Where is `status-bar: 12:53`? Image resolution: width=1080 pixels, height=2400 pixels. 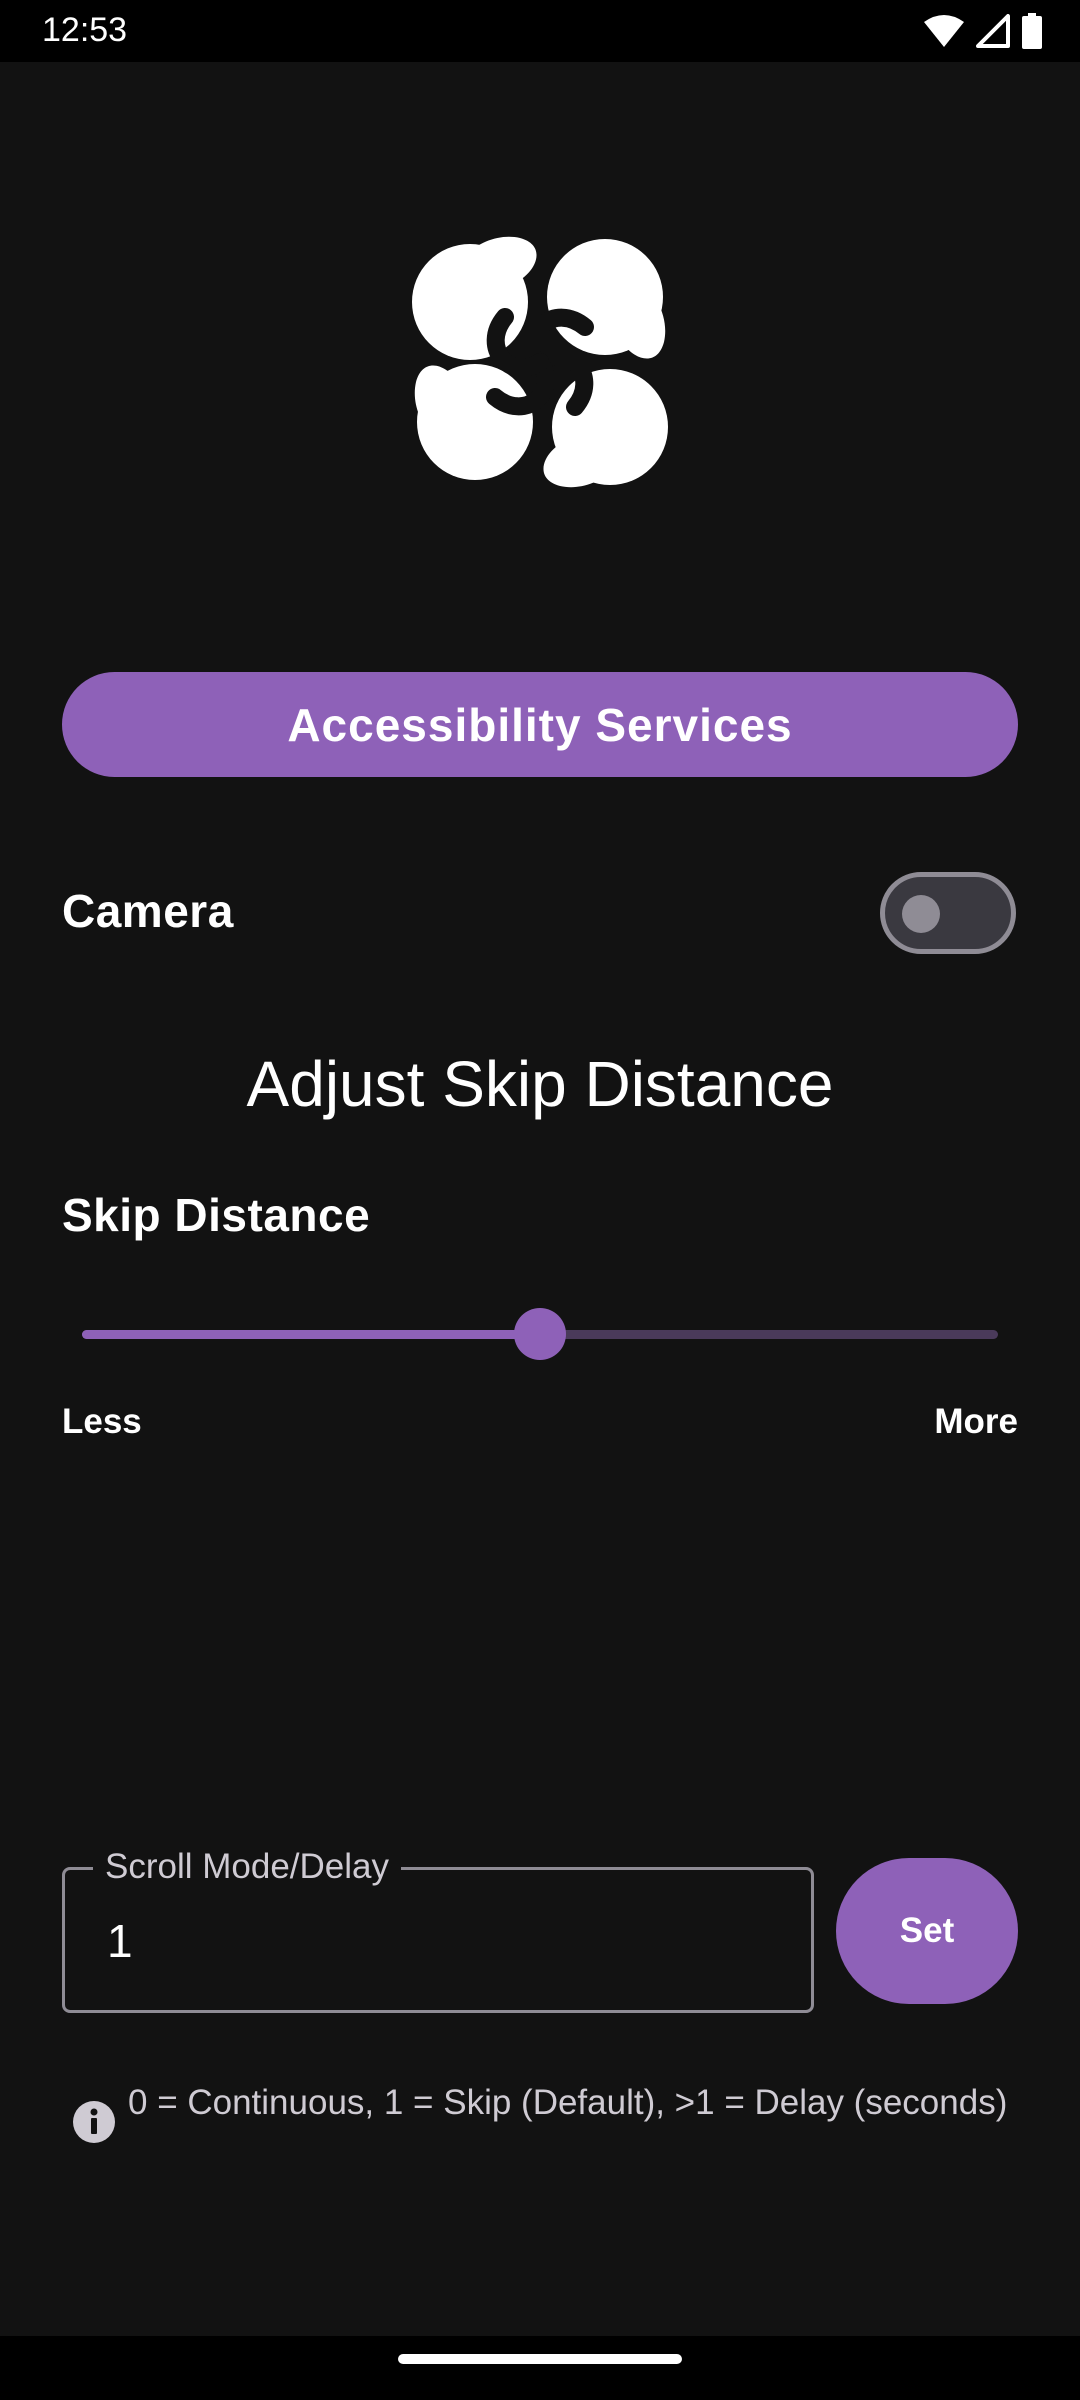 status-bar: 12:53 is located at coordinates (540, 31).